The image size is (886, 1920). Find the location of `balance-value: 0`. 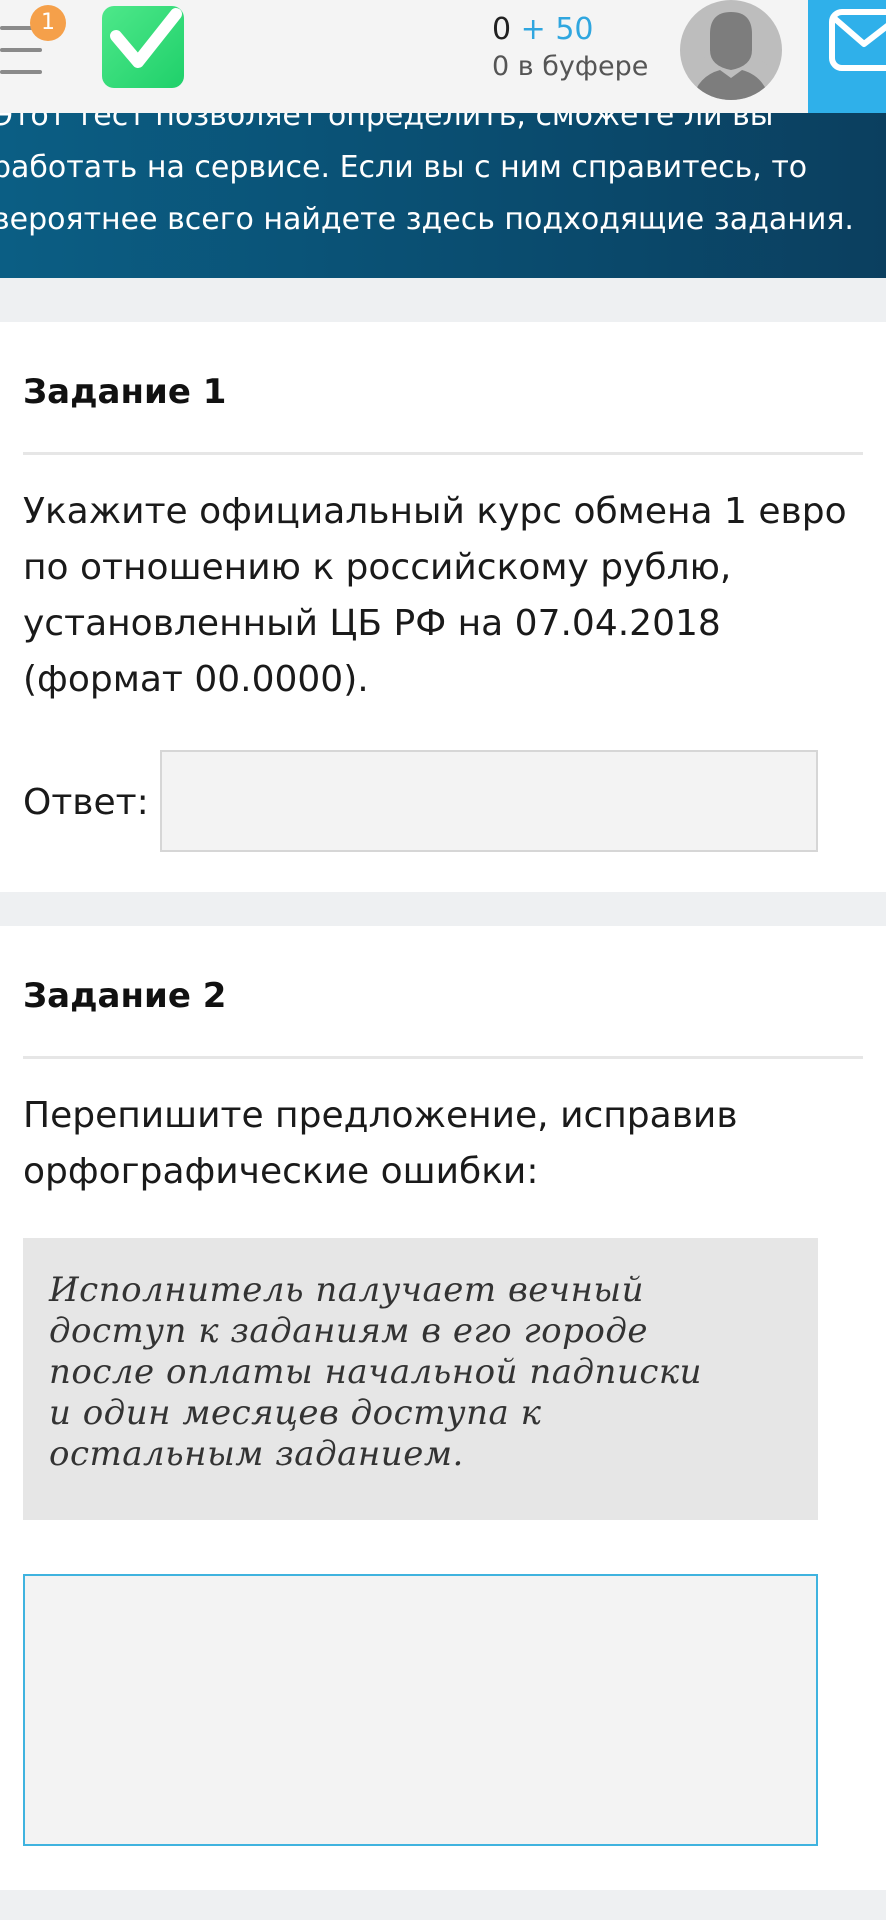

balance-value: 0 is located at coordinates (502, 29).